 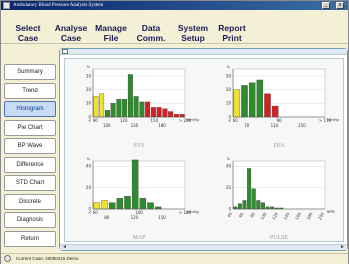 I want to click on x-axis-unit: mmHg, so click(x=193, y=120).